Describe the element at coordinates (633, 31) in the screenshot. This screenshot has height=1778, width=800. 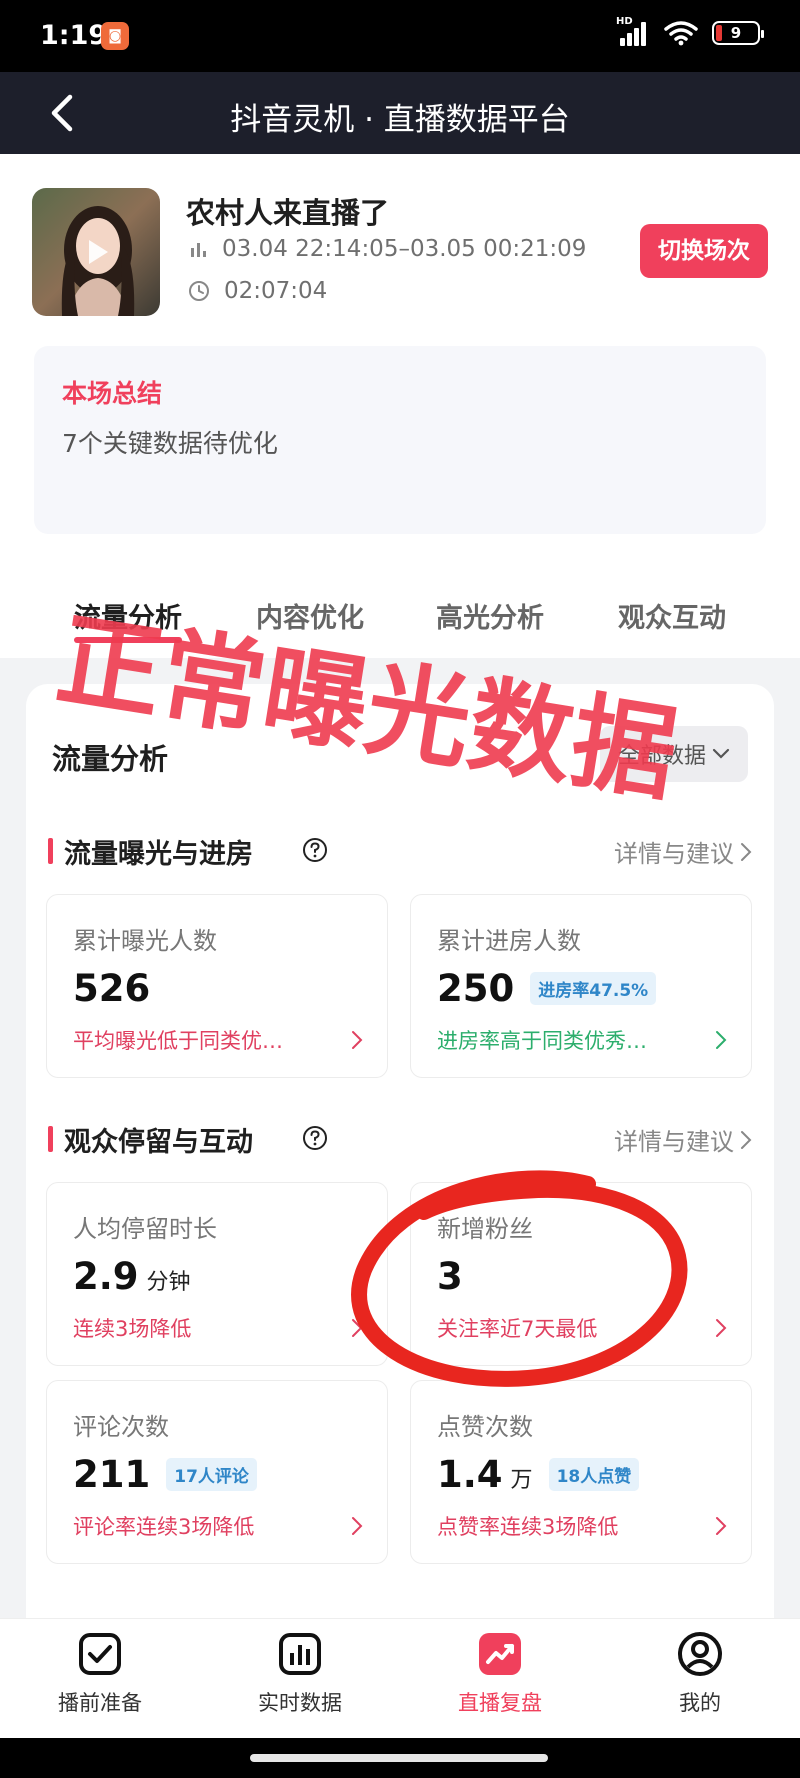
I see `cellular-signal-icon: HD` at that location.